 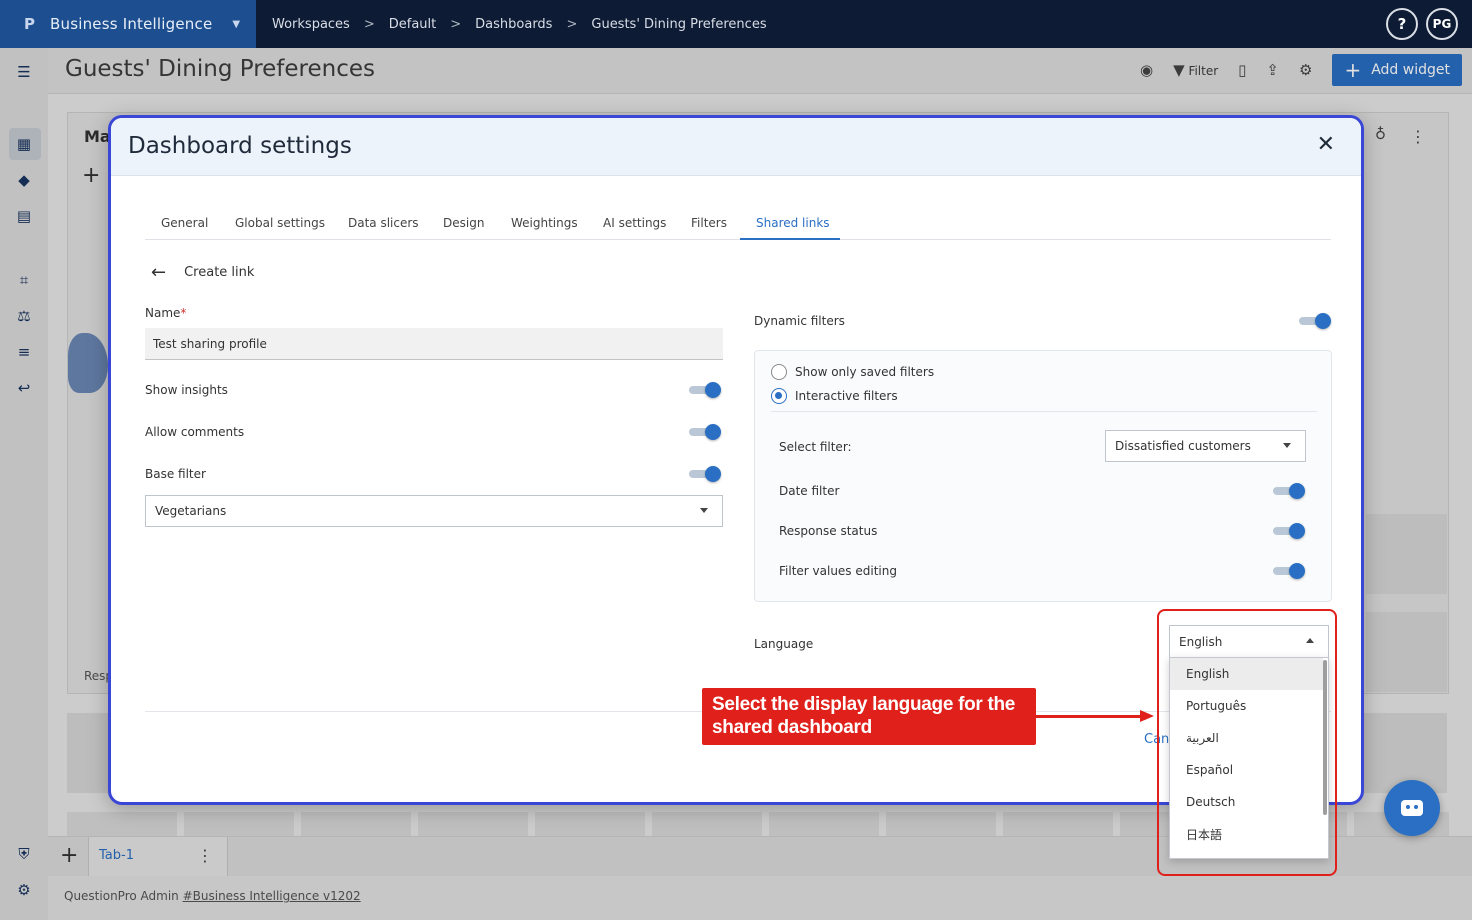 I want to click on annotation-highlight-box, so click(x=1247, y=742).